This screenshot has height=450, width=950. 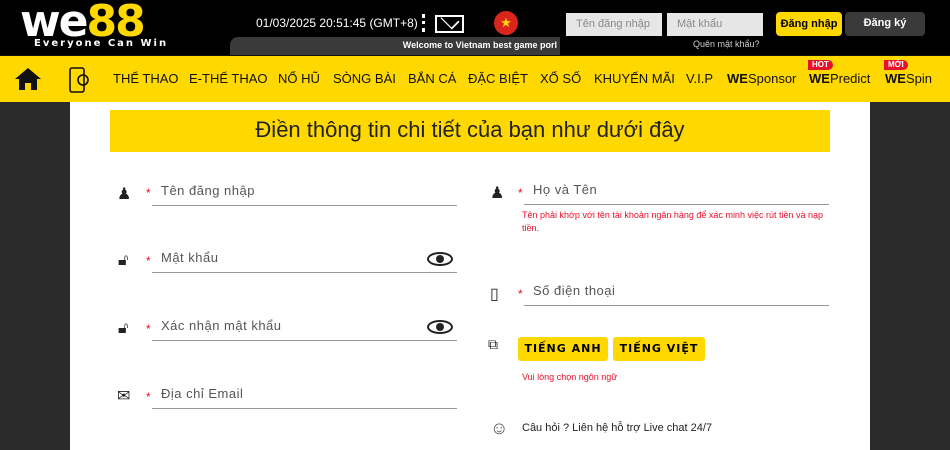 I want to click on nav-wepredict: WEPredict, so click(x=839, y=78).